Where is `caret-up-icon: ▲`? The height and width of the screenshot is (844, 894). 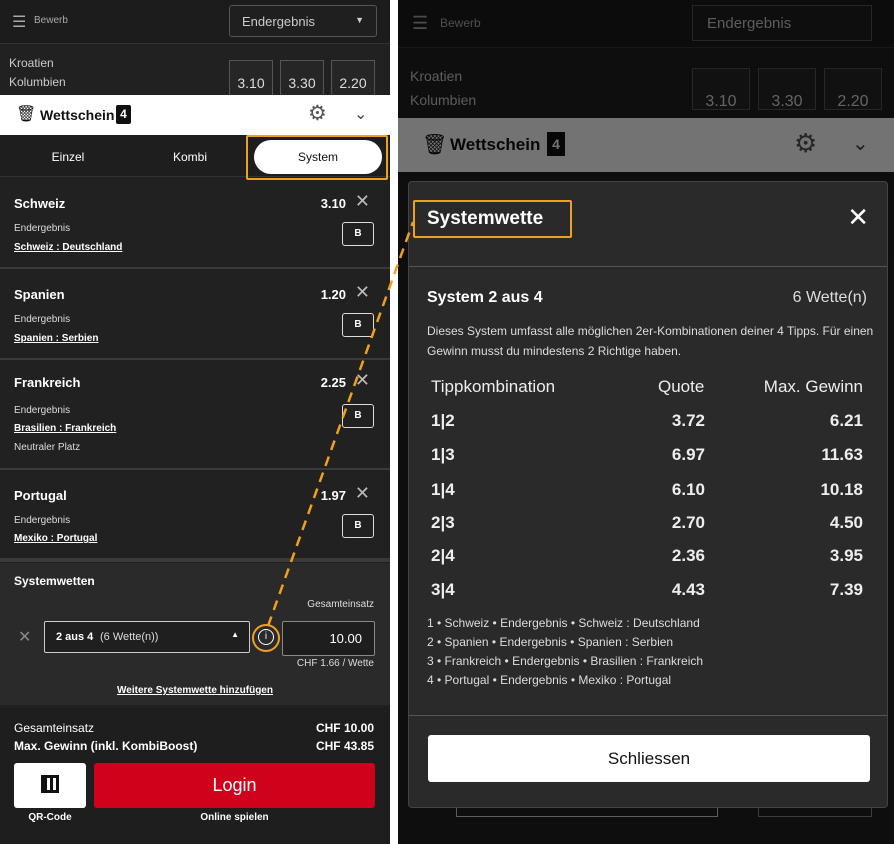
caret-up-icon: ▲ is located at coordinates (235, 634).